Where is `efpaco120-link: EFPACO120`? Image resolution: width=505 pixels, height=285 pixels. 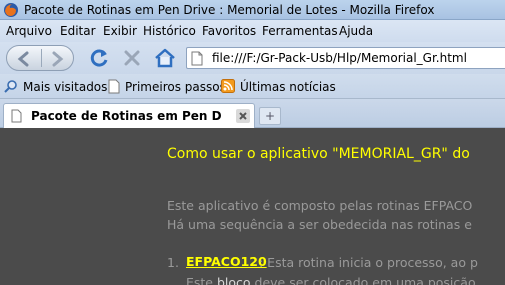
efpaco120-link: EFPACO120 is located at coordinates (226, 261).